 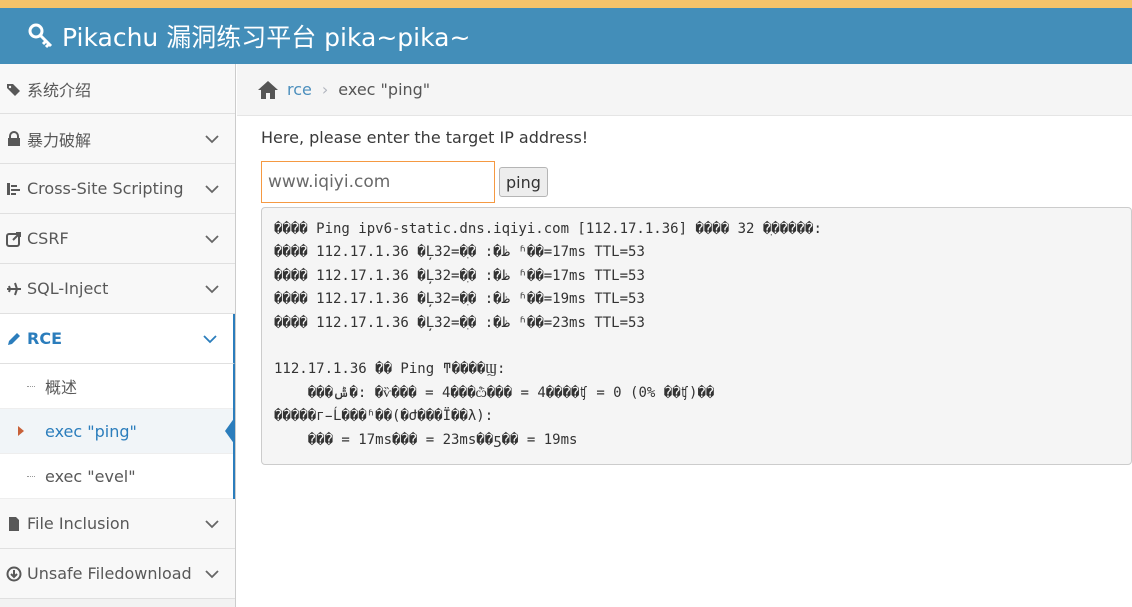 I want to click on submenu-item-label: exec "evel", so click(x=90, y=476).